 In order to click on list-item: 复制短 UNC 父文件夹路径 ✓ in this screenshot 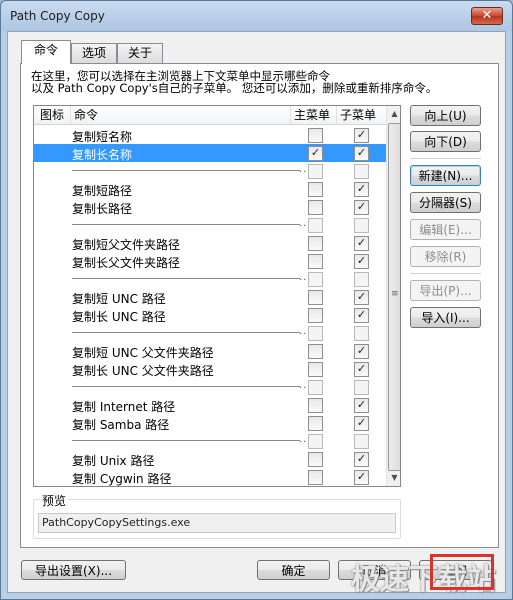, I will do `click(210, 351)`.